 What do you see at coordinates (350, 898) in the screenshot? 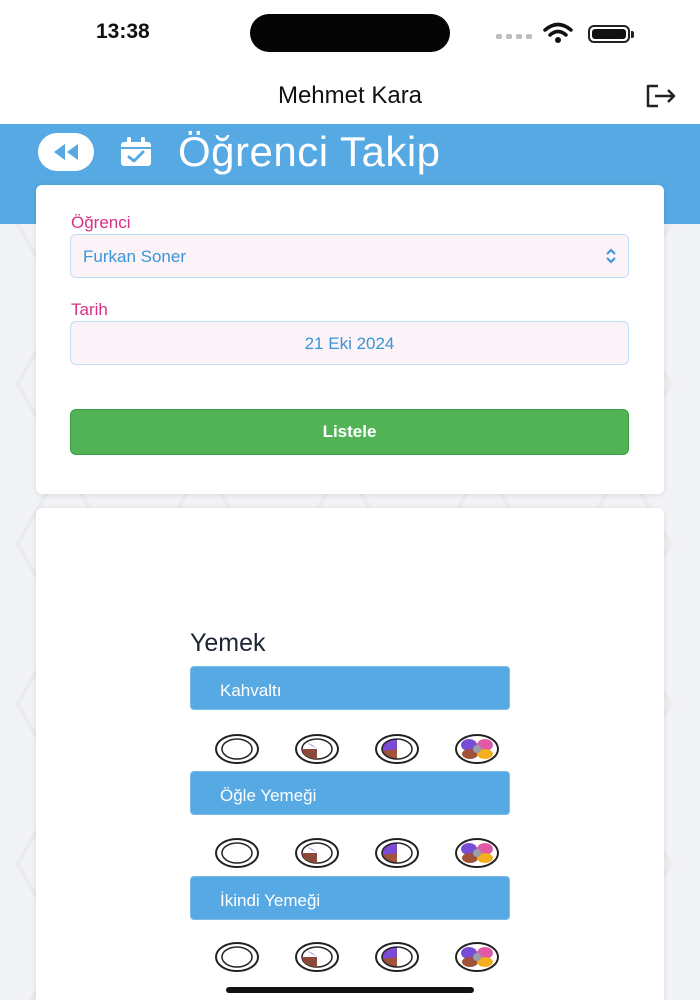
I see `meal-bar-afternoon: İkindi Yemeği` at bounding box center [350, 898].